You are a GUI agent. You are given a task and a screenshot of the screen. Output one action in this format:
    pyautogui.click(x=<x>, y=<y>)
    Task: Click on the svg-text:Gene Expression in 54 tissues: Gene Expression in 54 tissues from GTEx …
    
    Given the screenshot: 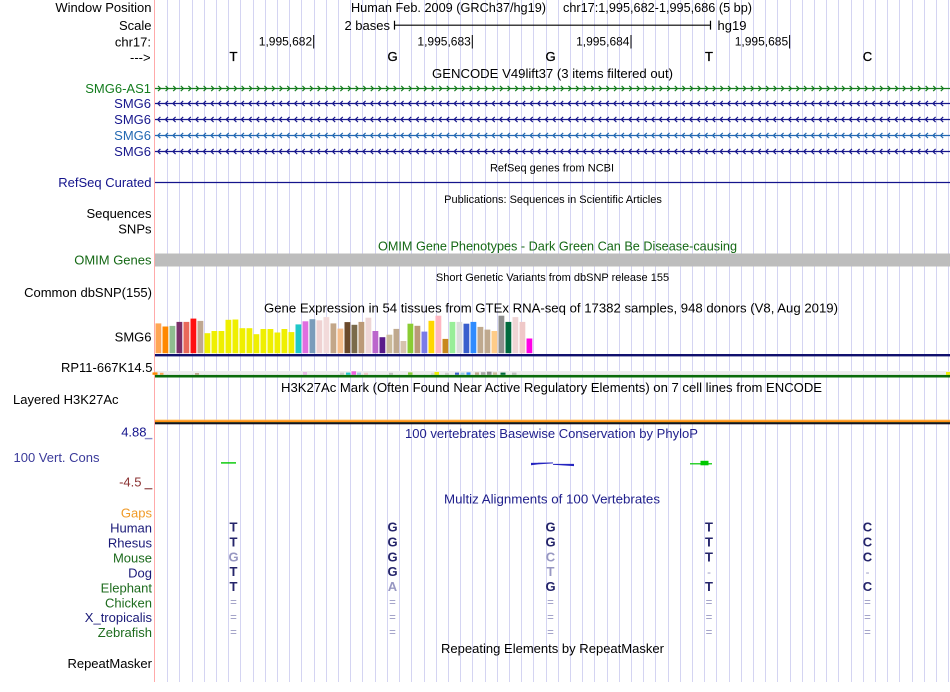 What is the action you would take?
    pyautogui.click(x=551, y=308)
    